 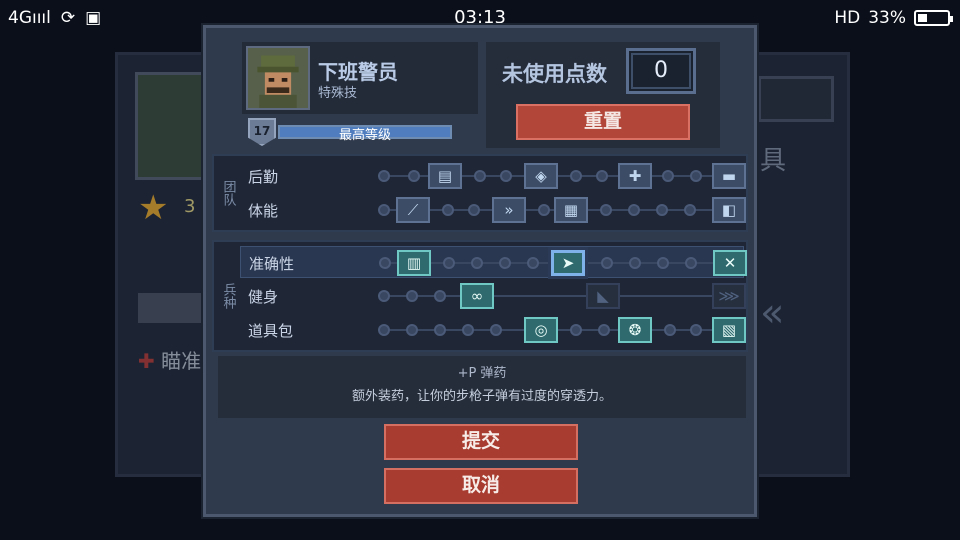 What do you see at coordinates (171, 126) in the screenshot?
I see `background-soldier-avatar` at bounding box center [171, 126].